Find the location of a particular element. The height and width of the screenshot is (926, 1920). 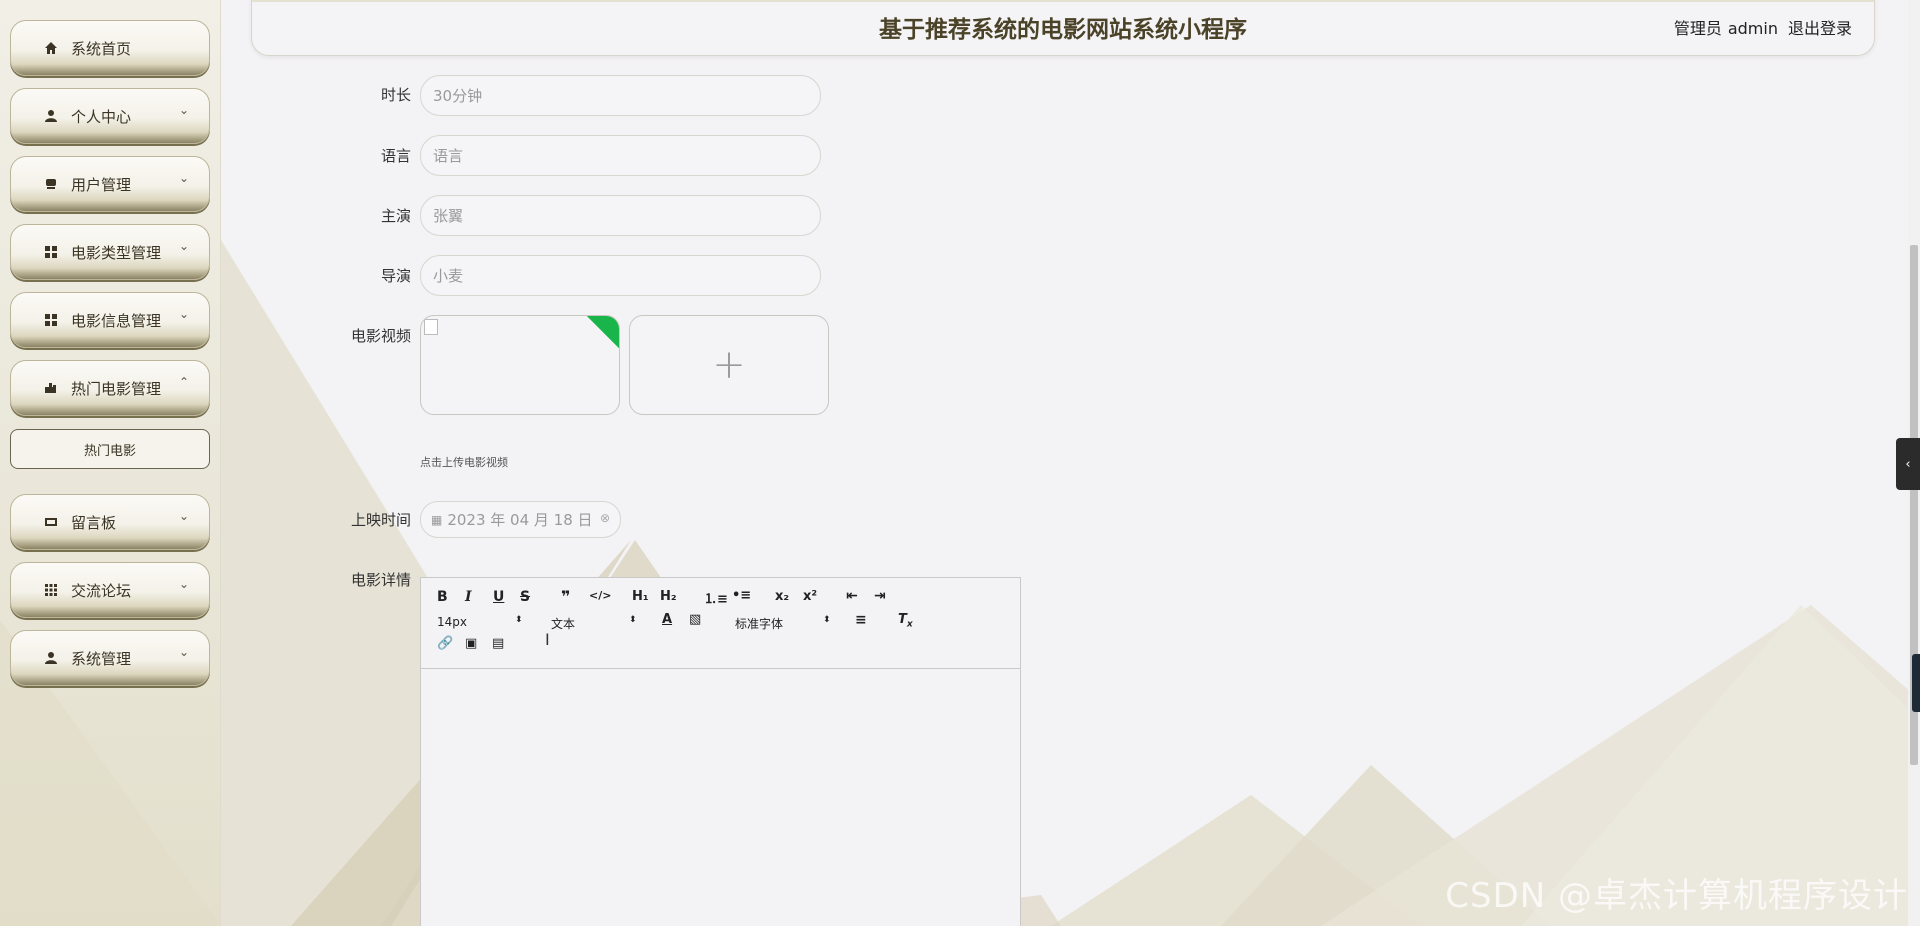

sidebar-item-system: 系统管理 ⌄ is located at coordinates (110, 658).